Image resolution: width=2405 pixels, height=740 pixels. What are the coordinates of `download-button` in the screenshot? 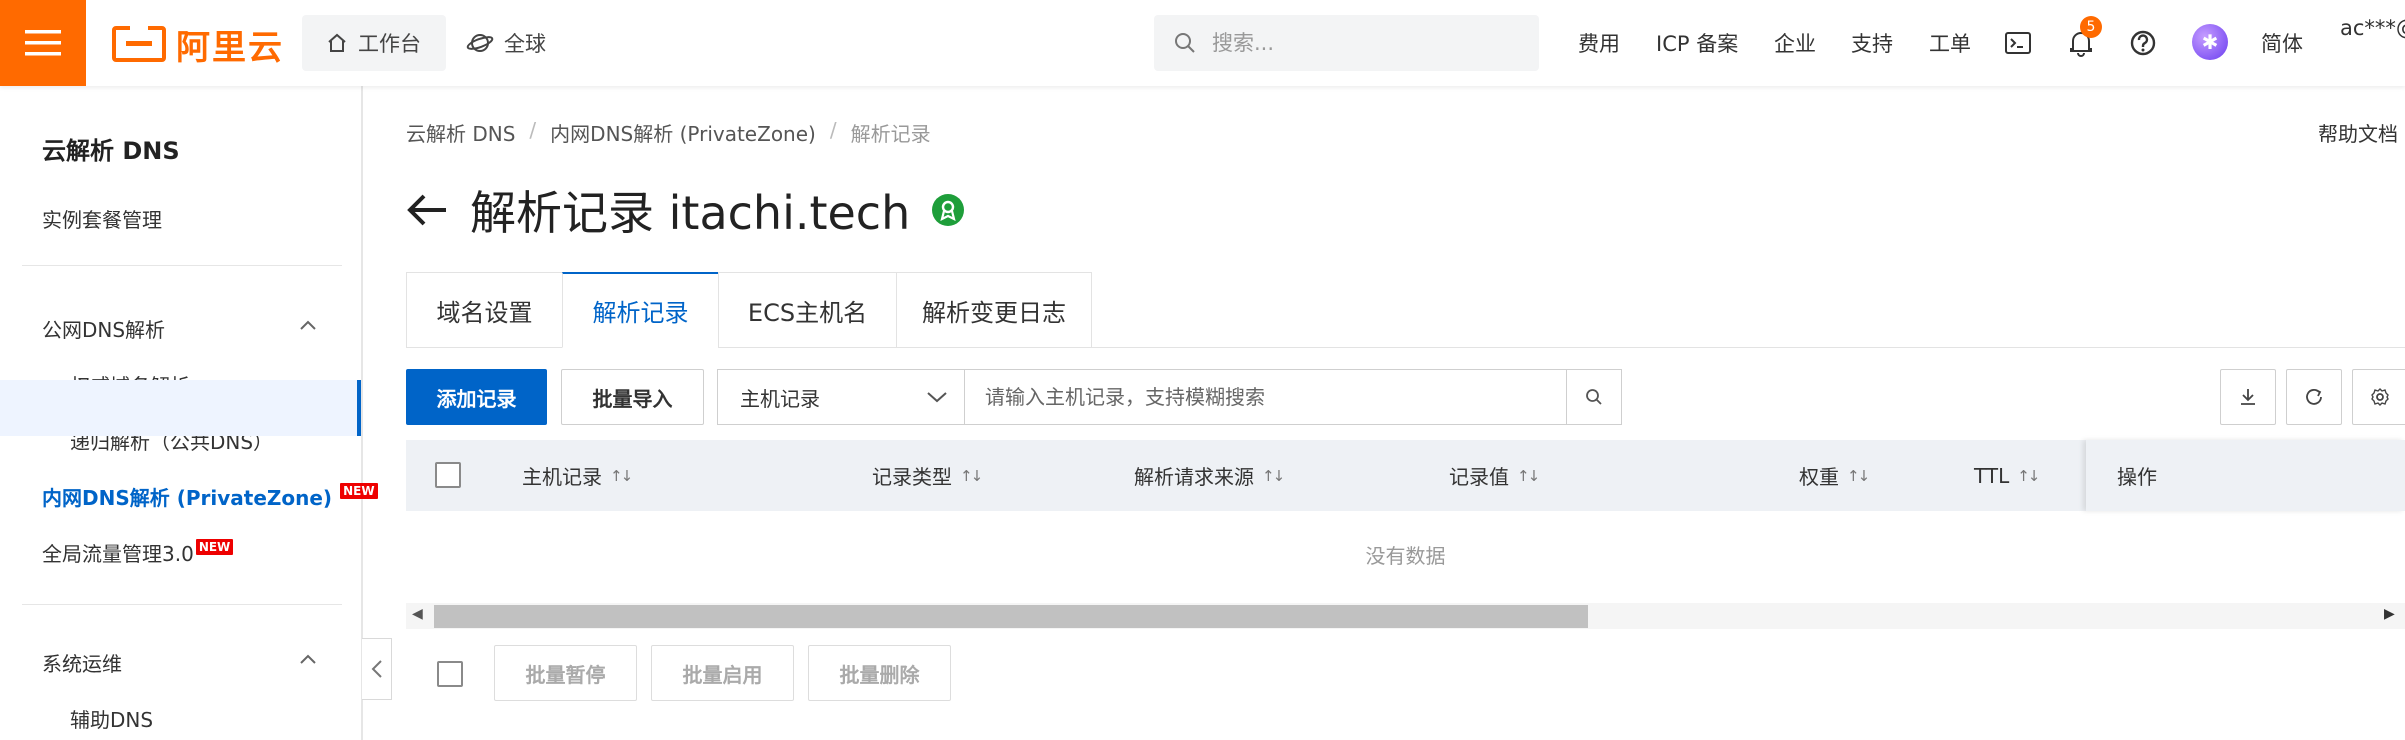 It's located at (2248, 397).